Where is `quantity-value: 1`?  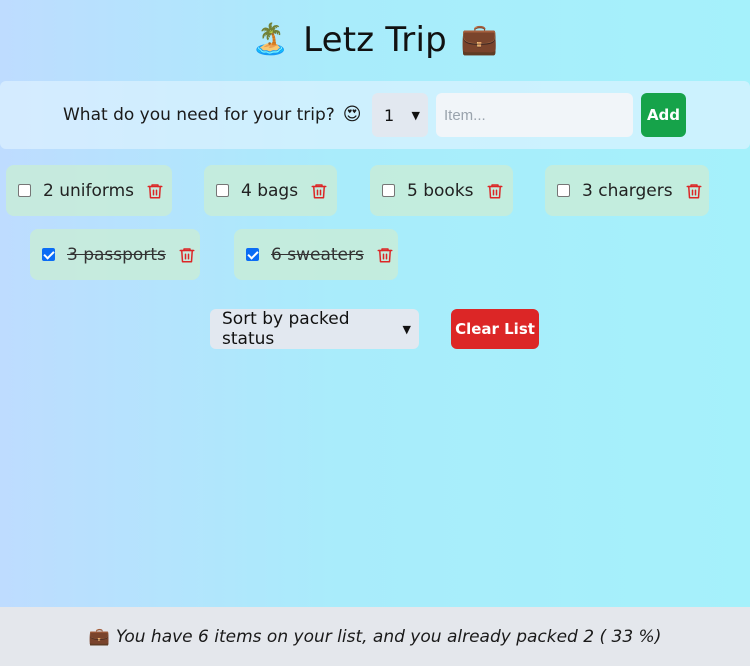 quantity-value: 1 is located at coordinates (389, 115).